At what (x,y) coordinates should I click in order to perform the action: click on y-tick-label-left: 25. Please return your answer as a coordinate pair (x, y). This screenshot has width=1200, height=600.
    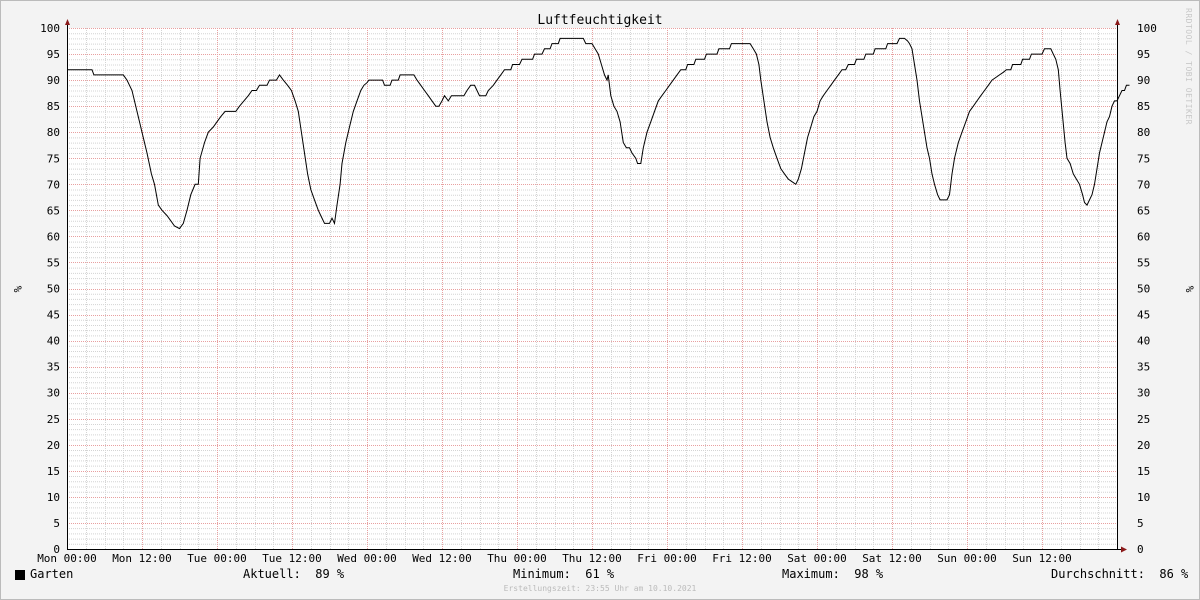
    Looking at the image, I should click on (53, 419).